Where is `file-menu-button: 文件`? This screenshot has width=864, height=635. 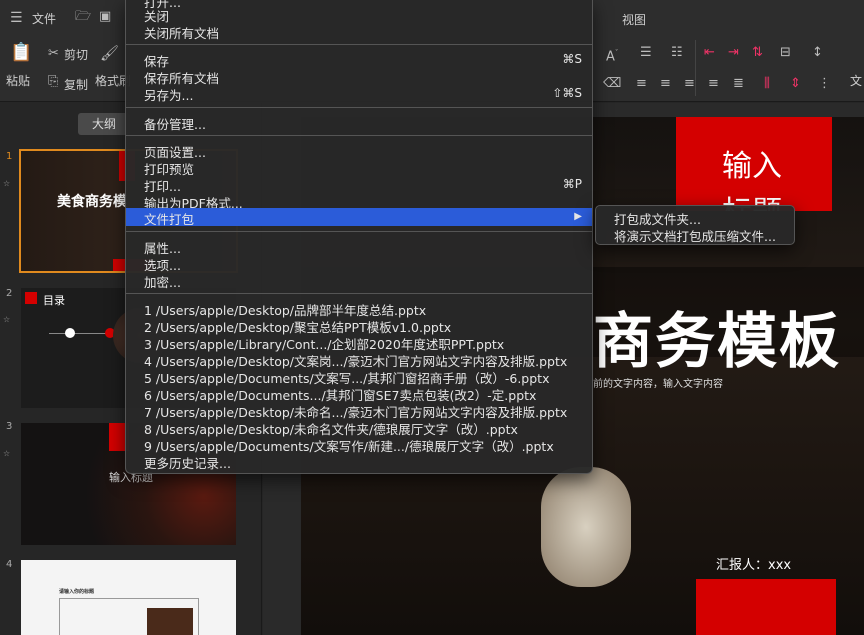
file-menu-button: 文件 is located at coordinates (44, 18).